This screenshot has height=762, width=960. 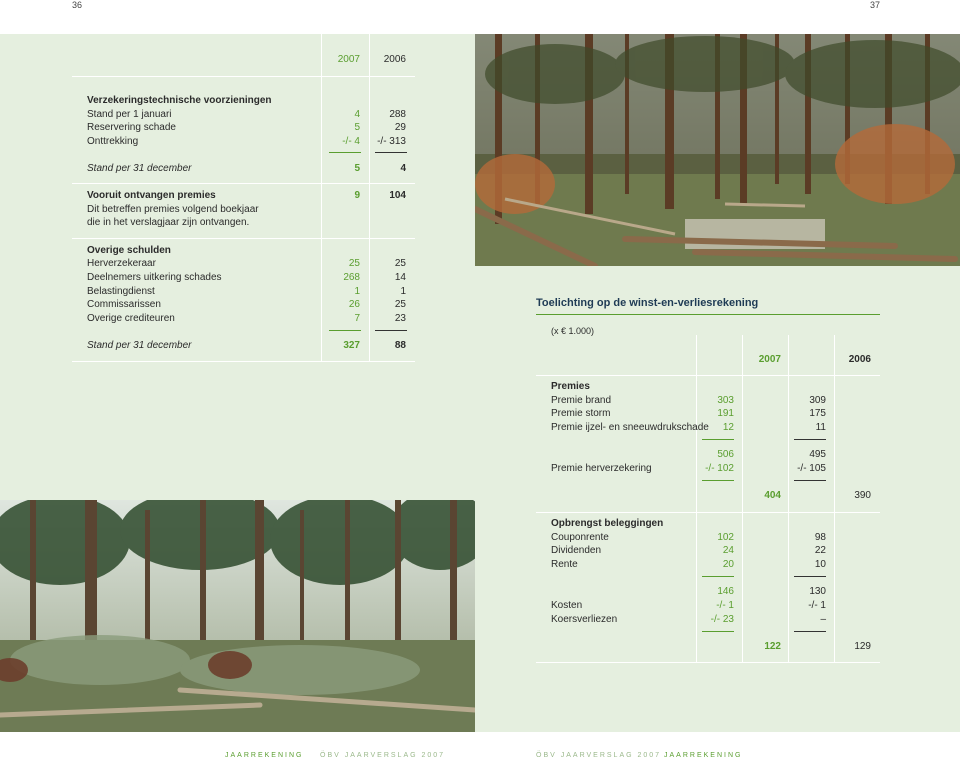 What do you see at coordinates (564, 564) in the screenshot?
I see `row-label: Rente` at bounding box center [564, 564].